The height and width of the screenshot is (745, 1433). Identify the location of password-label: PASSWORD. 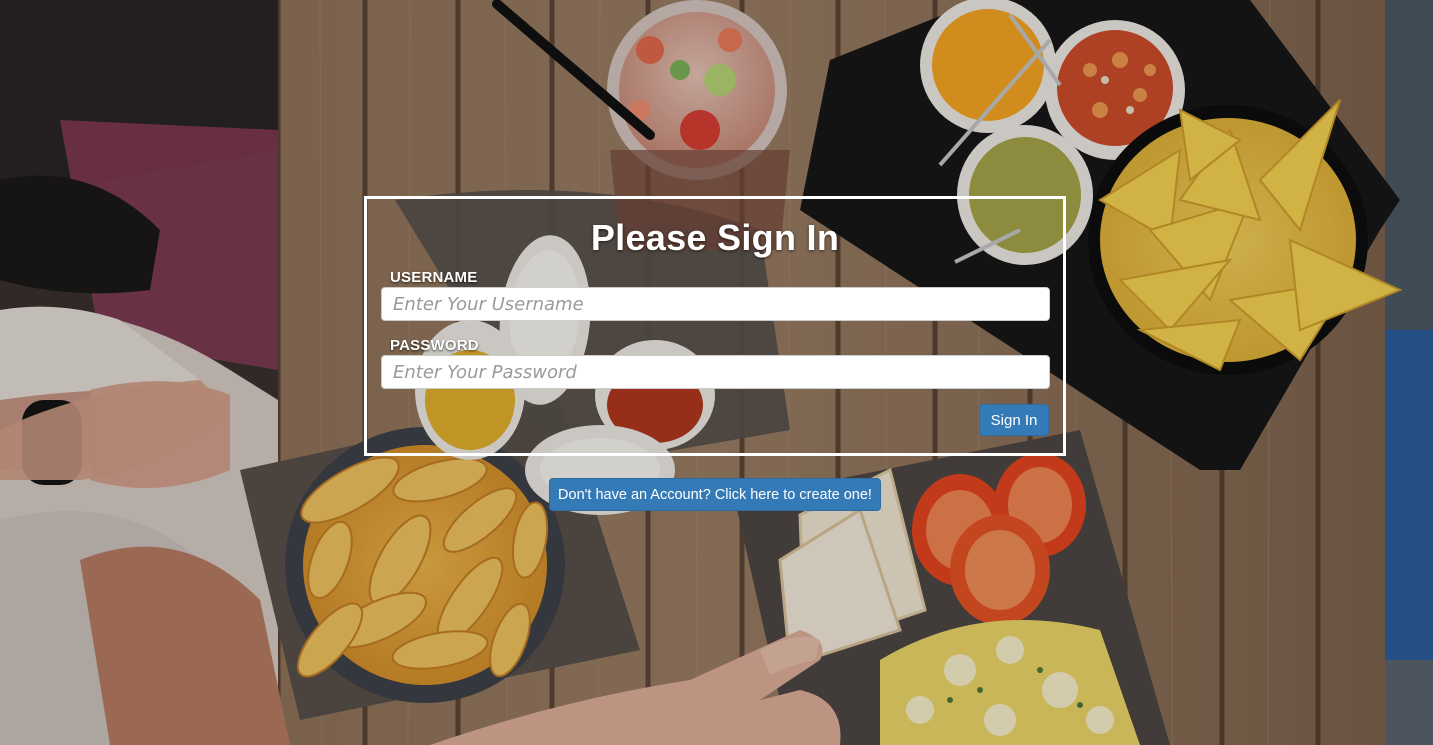
(434, 345).